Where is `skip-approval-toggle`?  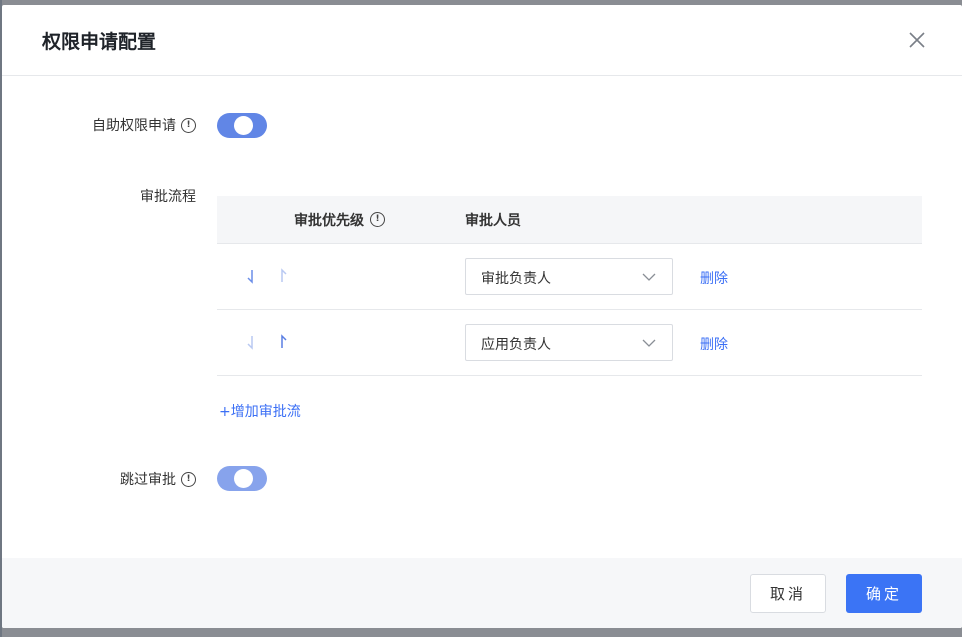 skip-approval-toggle is located at coordinates (242, 478).